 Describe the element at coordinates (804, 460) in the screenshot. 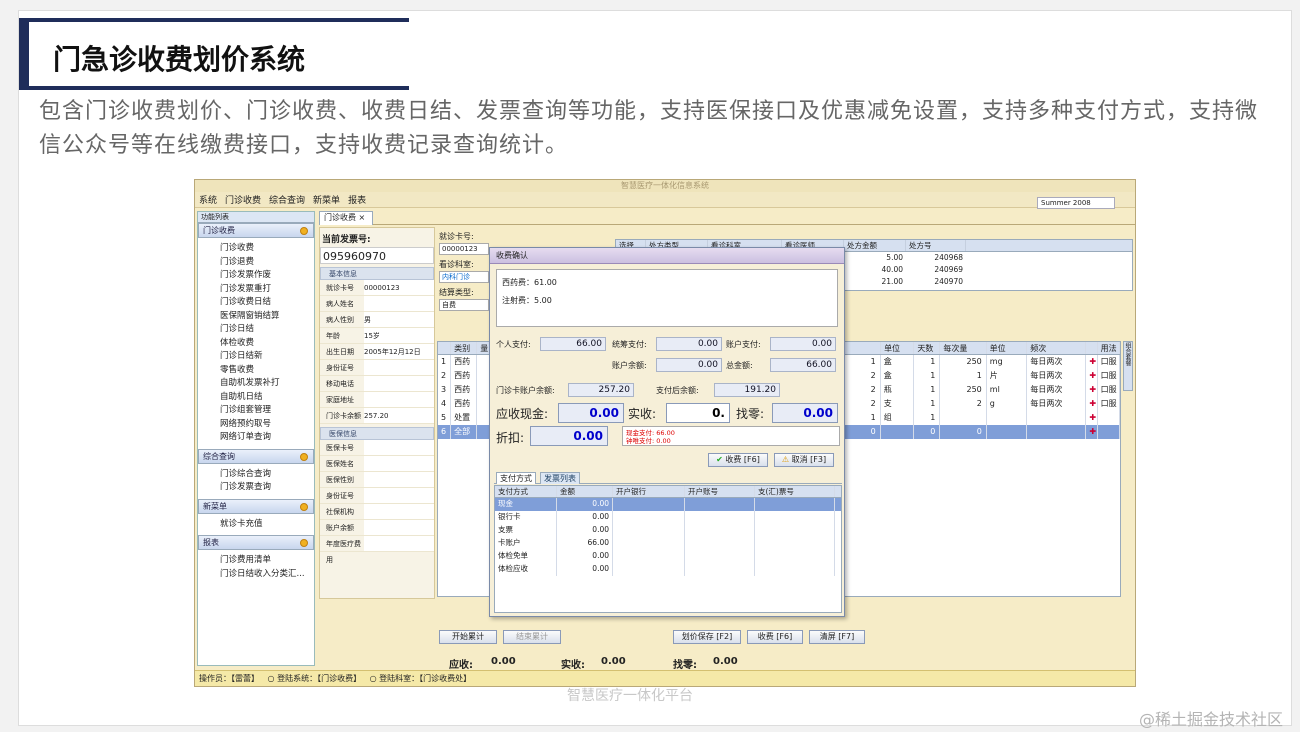

I see `dialog-cancel-button: ⚠ 取消 [F3]` at that location.